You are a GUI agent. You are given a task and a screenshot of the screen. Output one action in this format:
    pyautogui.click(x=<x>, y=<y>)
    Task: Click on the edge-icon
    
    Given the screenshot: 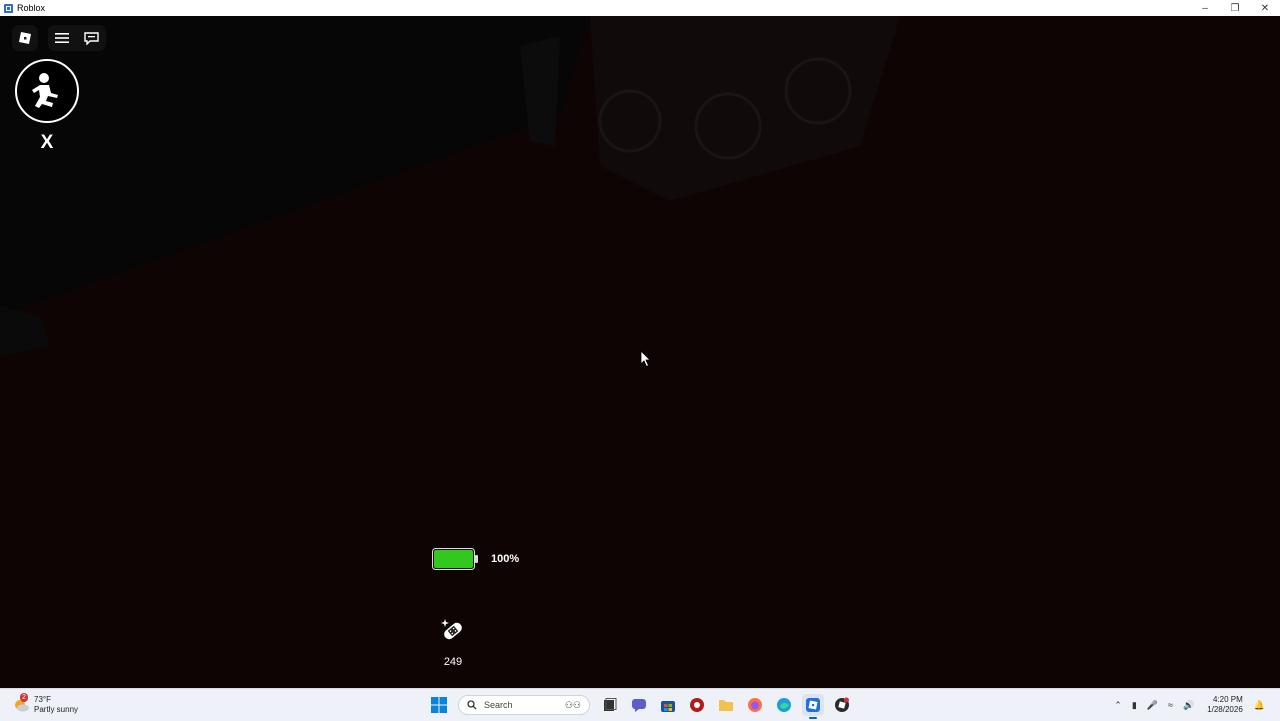 What is the action you would take?
    pyautogui.click(x=783, y=705)
    